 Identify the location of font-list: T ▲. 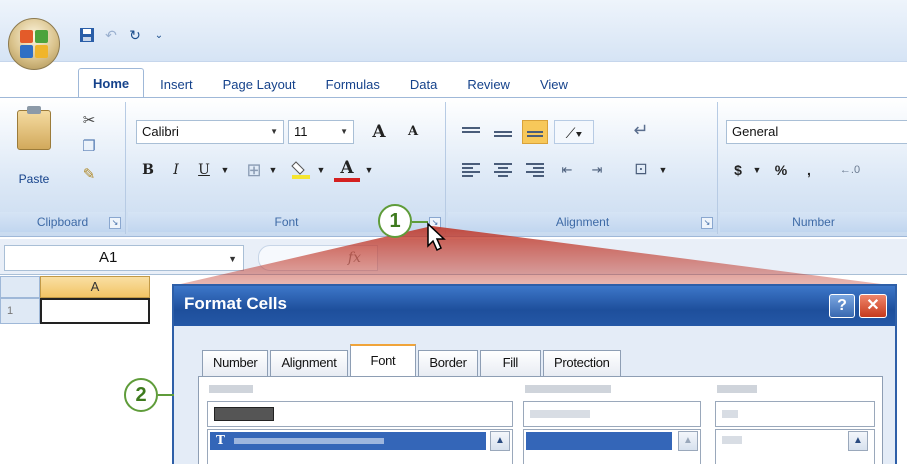
(360, 446).